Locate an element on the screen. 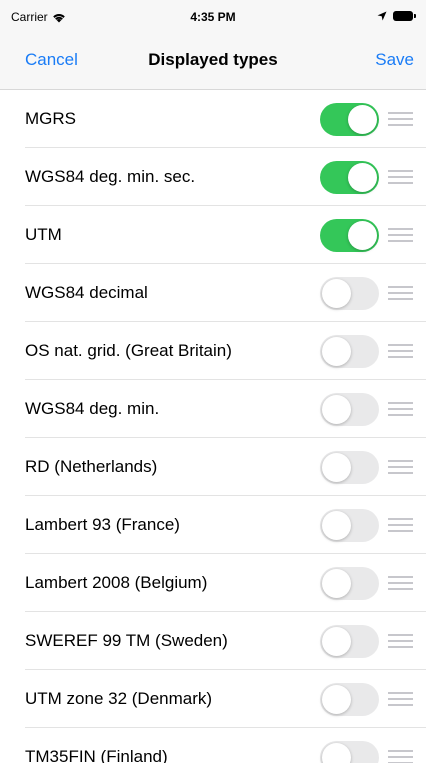 The image size is (426, 763). navigation-bar: Cancel Displayed types Save is located at coordinates (213, 64).